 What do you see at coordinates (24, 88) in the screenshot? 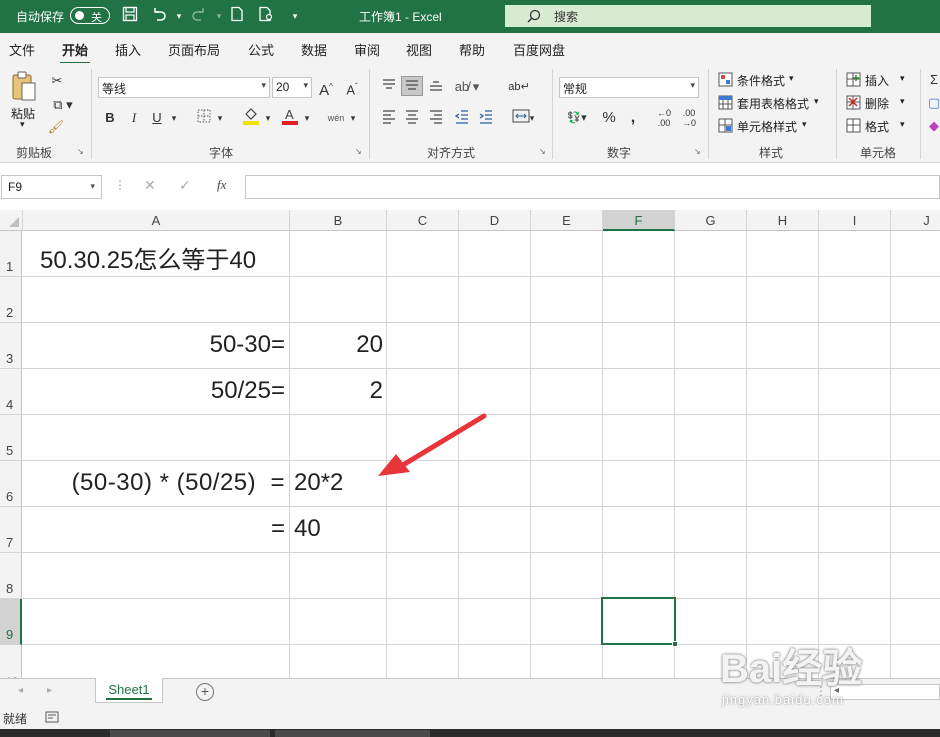
I see `paste-icon` at bounding box center [24, 88].